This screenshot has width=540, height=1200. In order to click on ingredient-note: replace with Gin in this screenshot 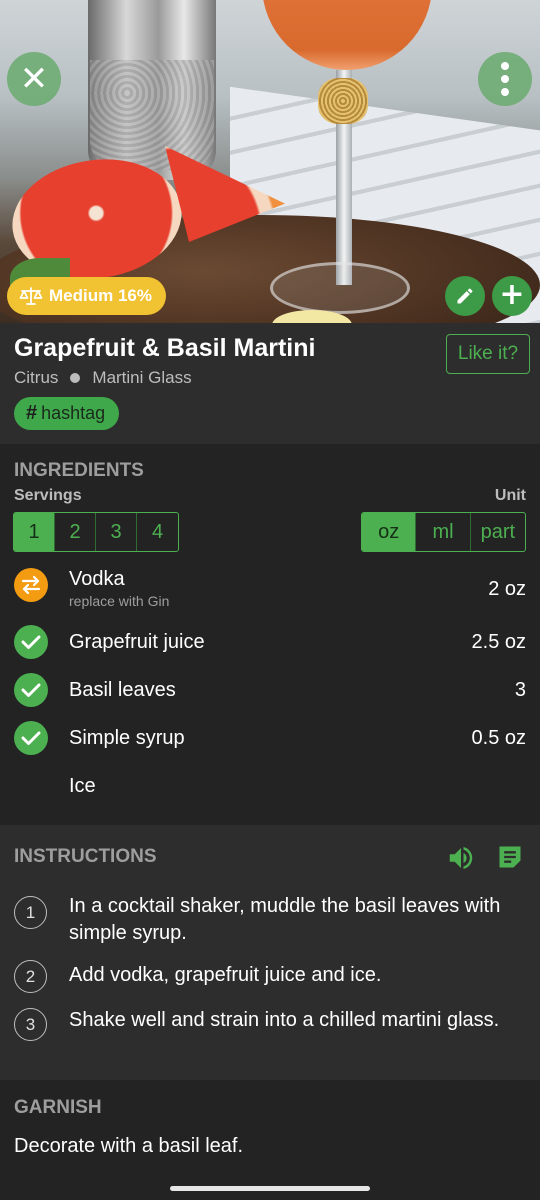, I will do `click(119, 601)`.